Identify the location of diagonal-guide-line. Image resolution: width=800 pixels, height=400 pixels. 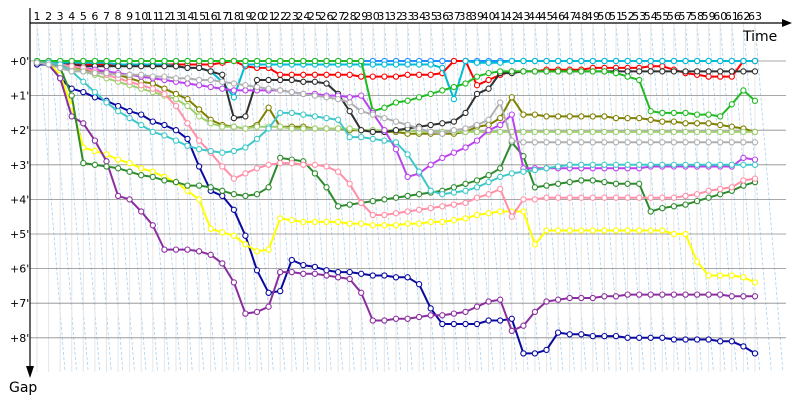
(769, 197).